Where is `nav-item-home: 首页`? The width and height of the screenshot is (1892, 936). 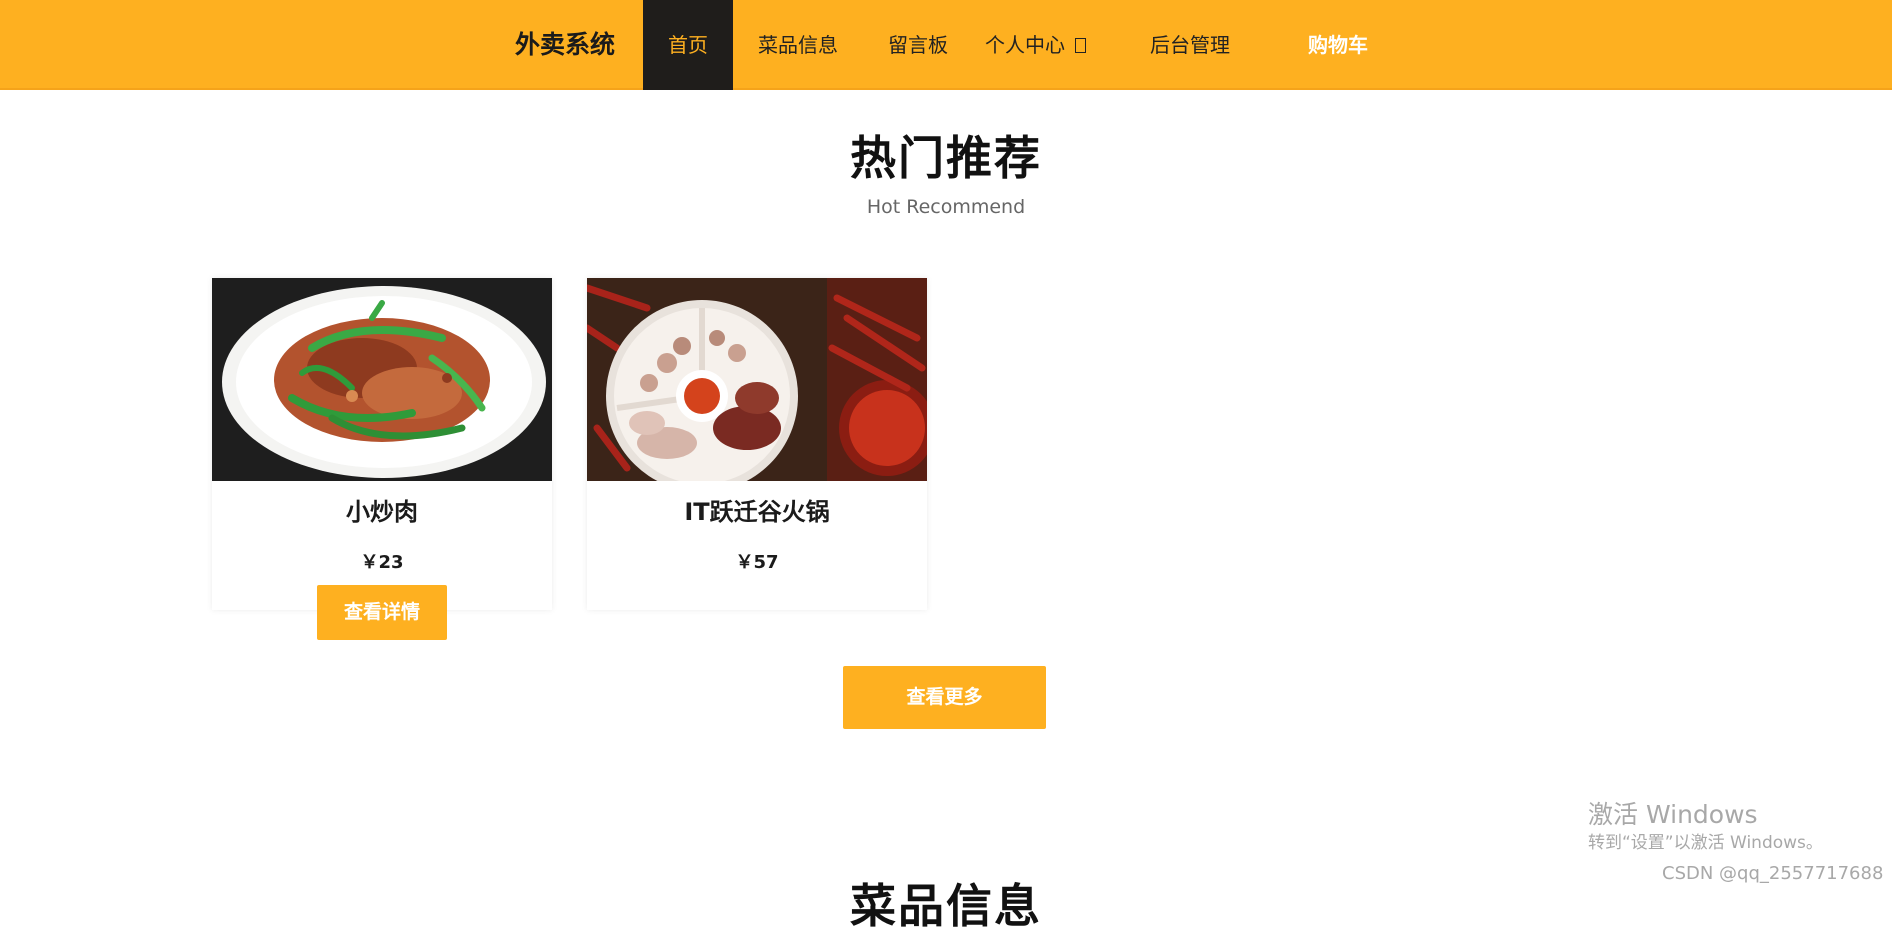 nav-item-home: 首页 is located at coordinates (688, 45).